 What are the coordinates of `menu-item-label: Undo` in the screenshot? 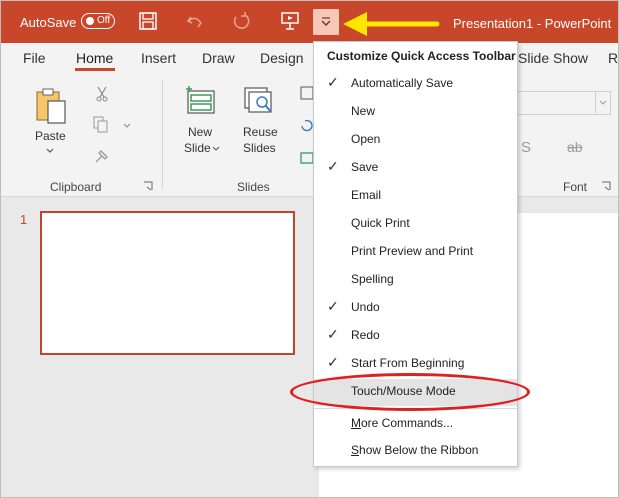 It's located at (365, 307).